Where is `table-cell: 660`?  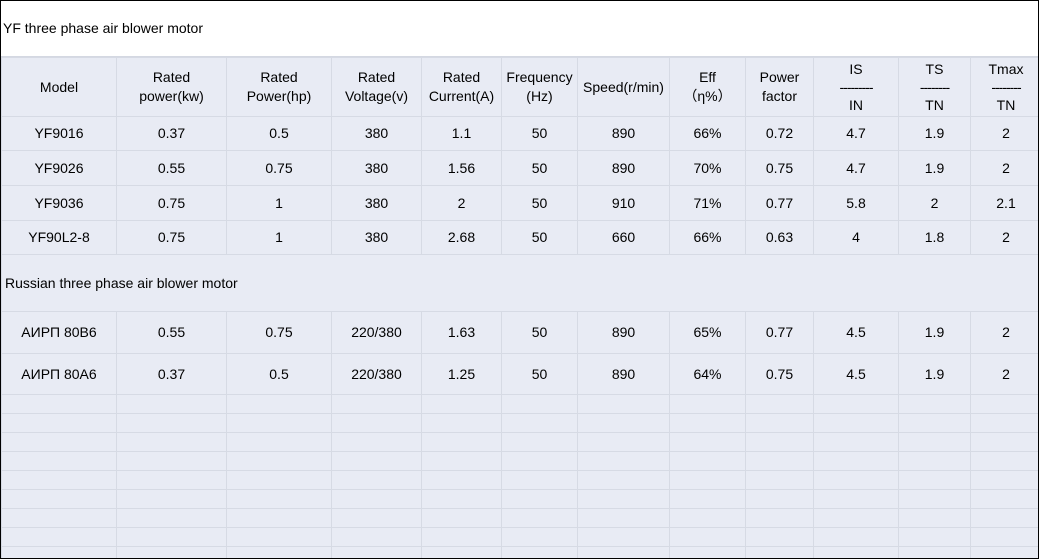
table-cell: 660 is located at coordinates (623, 237).